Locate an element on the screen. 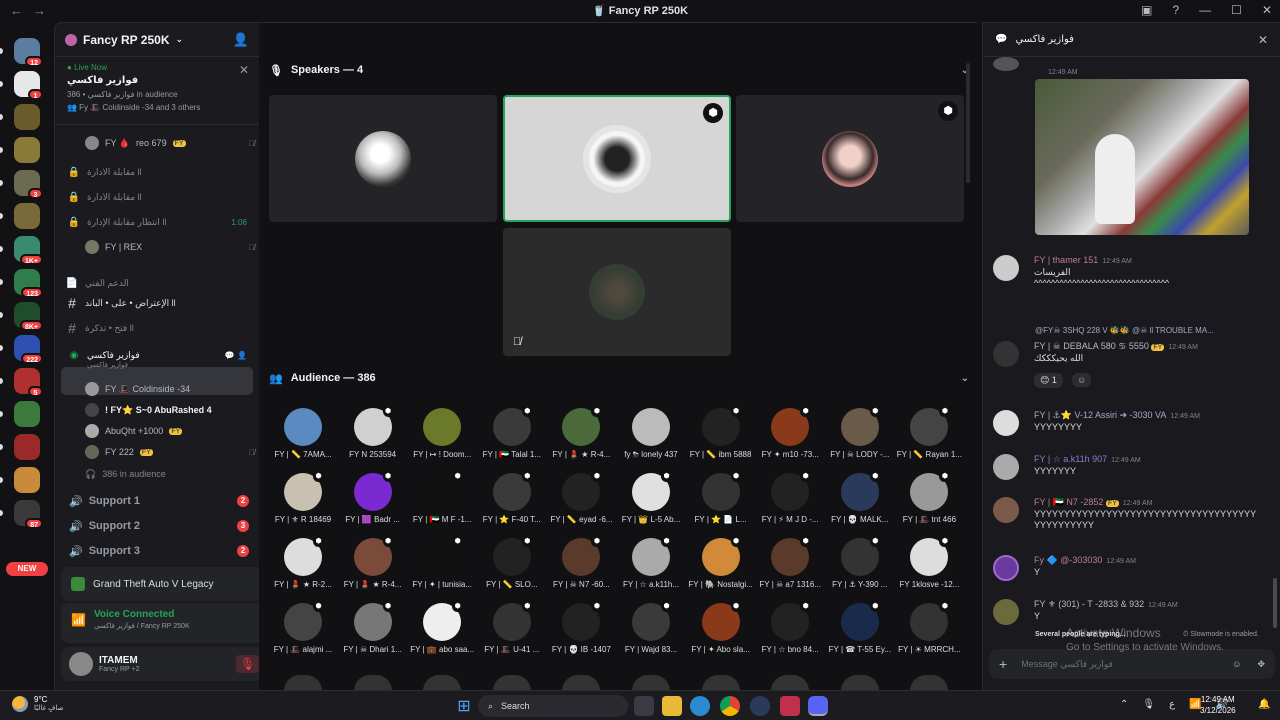 This screenshot has width=1280, height=720. support-channel: 🔊 Support 32 is located at coordinates (157, 551).